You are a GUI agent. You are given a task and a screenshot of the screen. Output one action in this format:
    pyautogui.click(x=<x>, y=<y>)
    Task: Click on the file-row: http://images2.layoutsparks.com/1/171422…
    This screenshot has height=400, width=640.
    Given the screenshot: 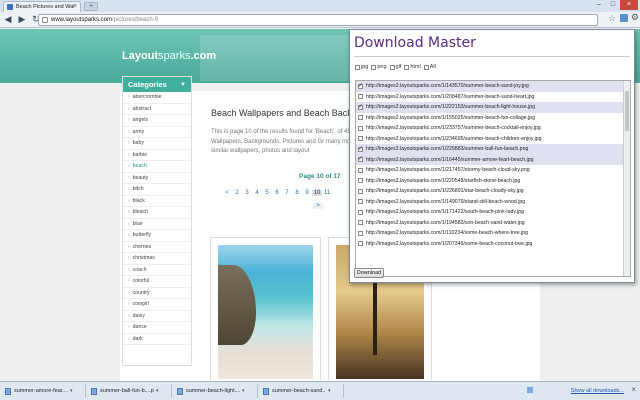 What is the action you would take?
    pyautogui.click(x=493, y=212)
    